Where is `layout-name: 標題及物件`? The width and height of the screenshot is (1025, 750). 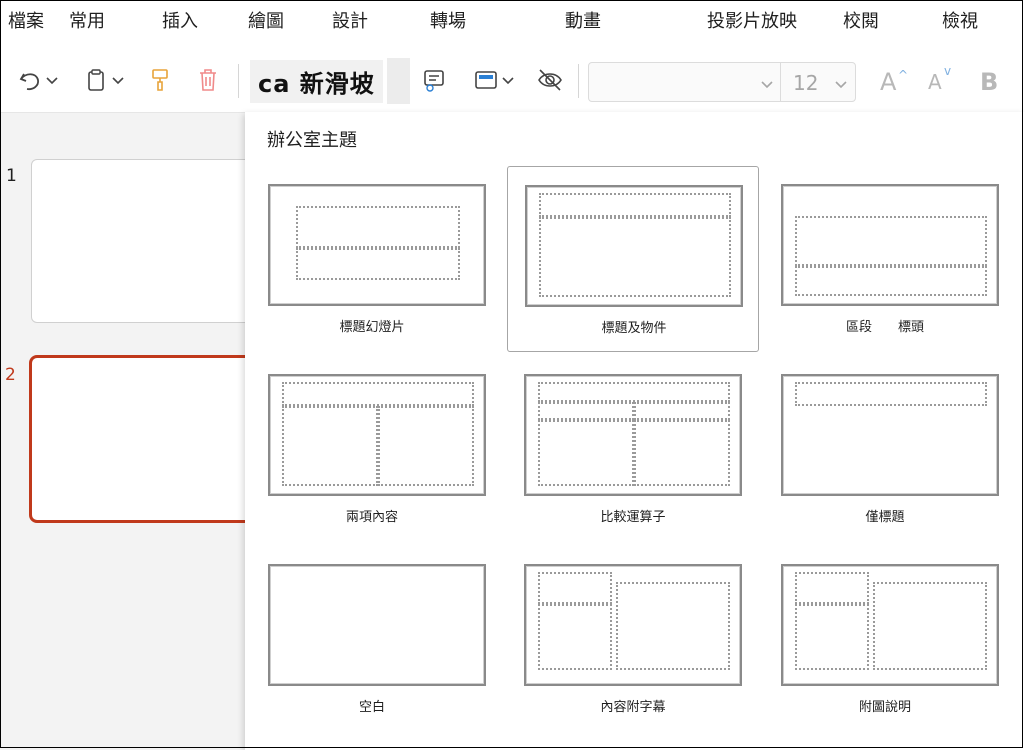 layout-name: 標題及物件 is located at coordinates (634, 328).